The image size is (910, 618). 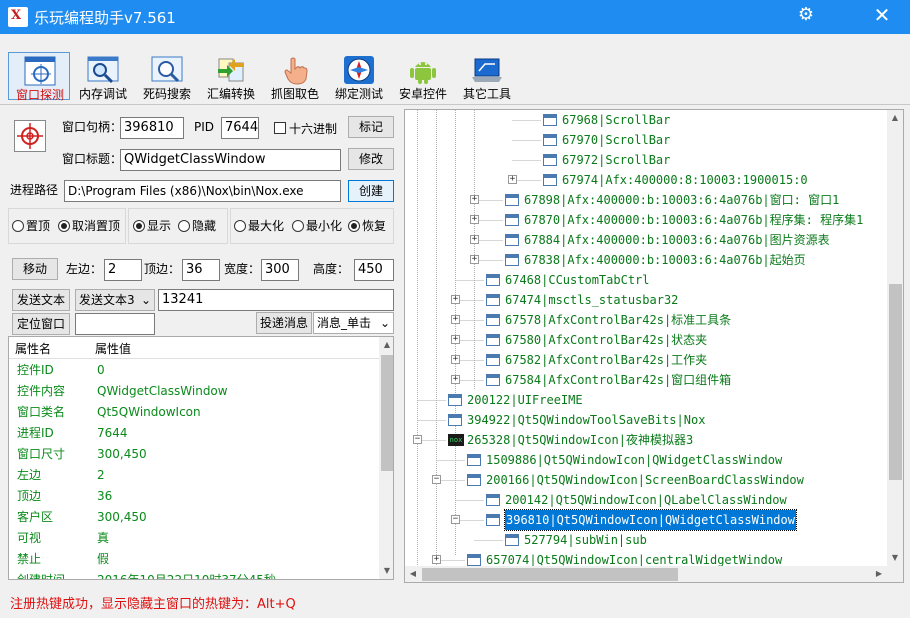 I want to click on send-mode-select: 发送文本3 ⌄, so click(x=115, y=300).